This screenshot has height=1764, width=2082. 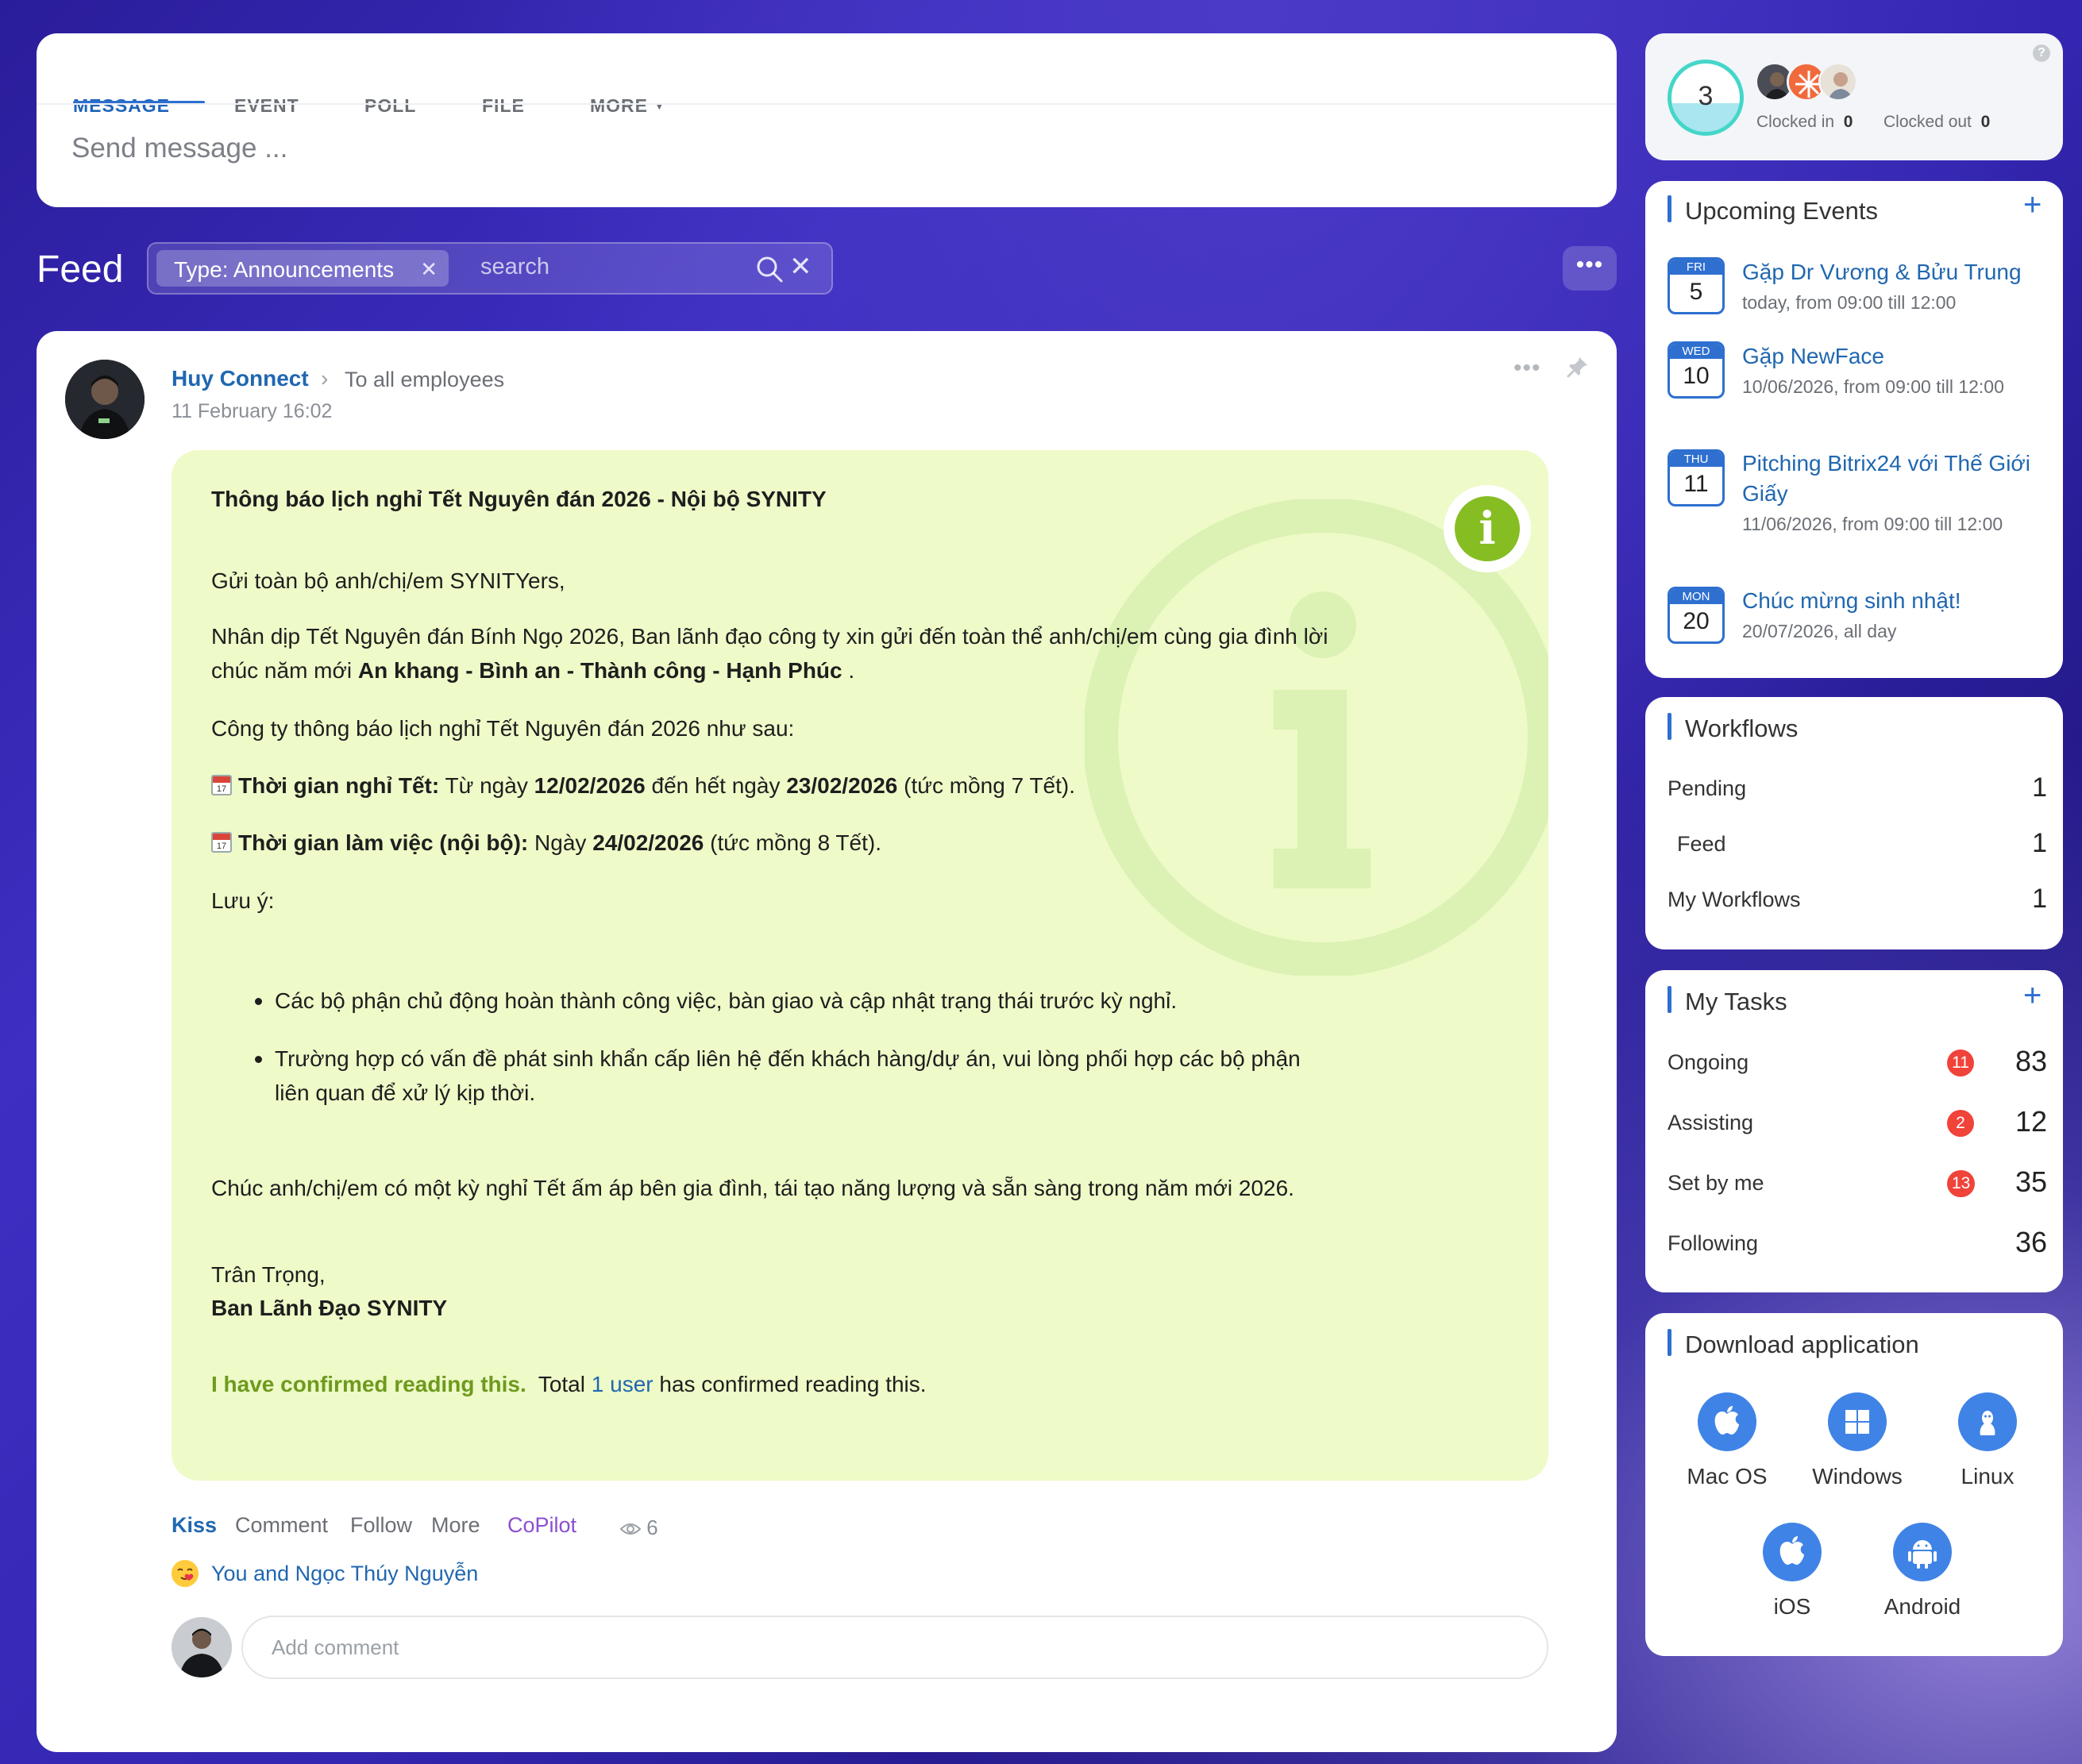 What do you see at coordinates (1805, 123) in the screenshot?
I see `clocked-in-stat: Clocked in 0` at bounding box center [1805, 123].